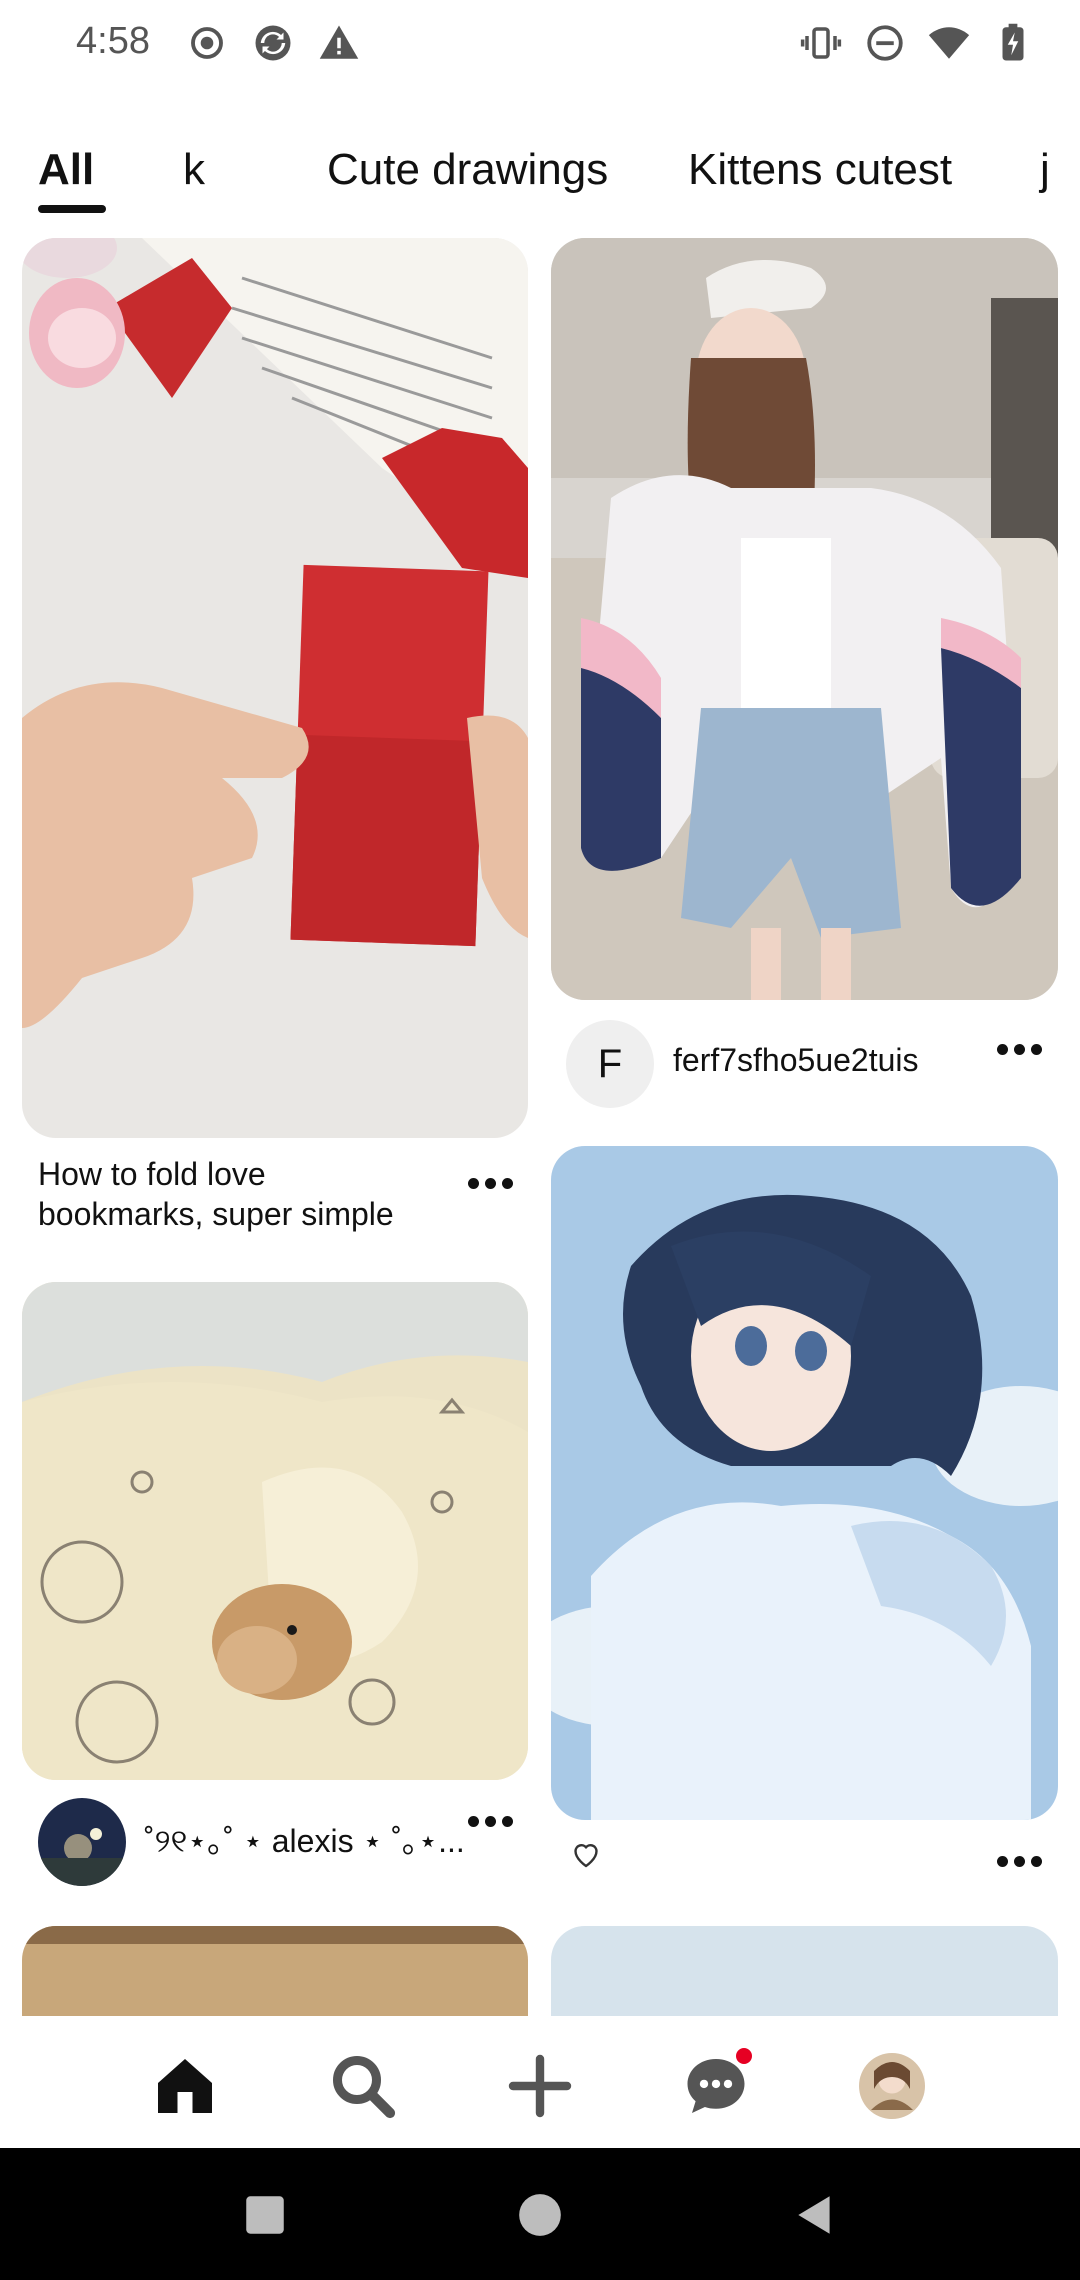  I want to click on pin-title-origami: How to fold love bookmarks, super simple, so click(248, 1194).